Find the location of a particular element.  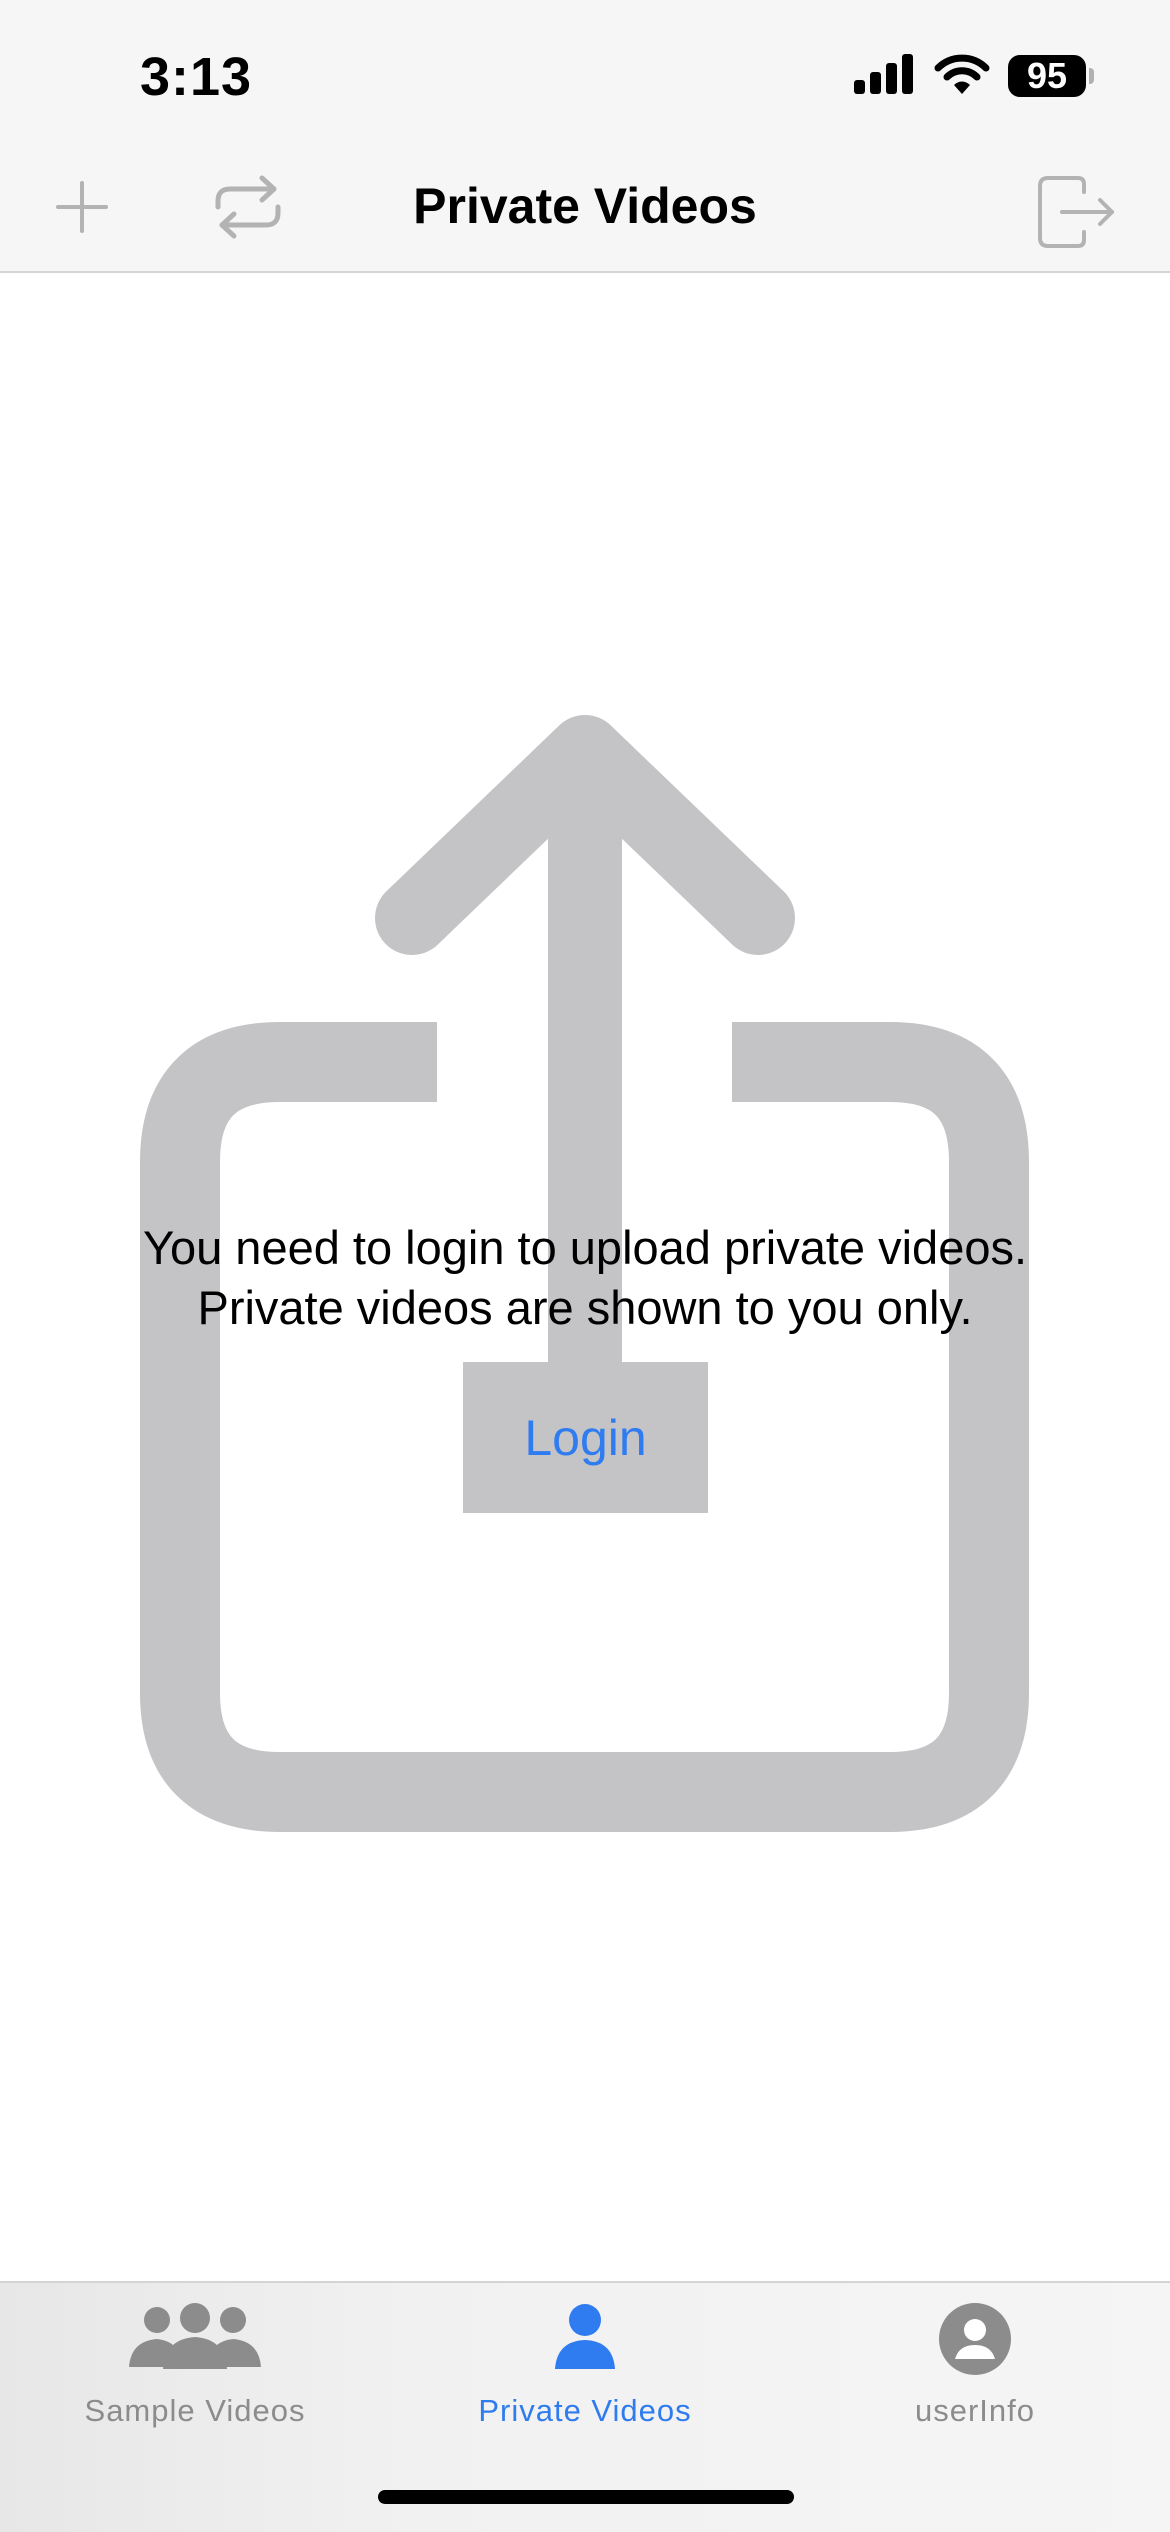

tab-label: userInfo is located at coordinates (974, 2410).